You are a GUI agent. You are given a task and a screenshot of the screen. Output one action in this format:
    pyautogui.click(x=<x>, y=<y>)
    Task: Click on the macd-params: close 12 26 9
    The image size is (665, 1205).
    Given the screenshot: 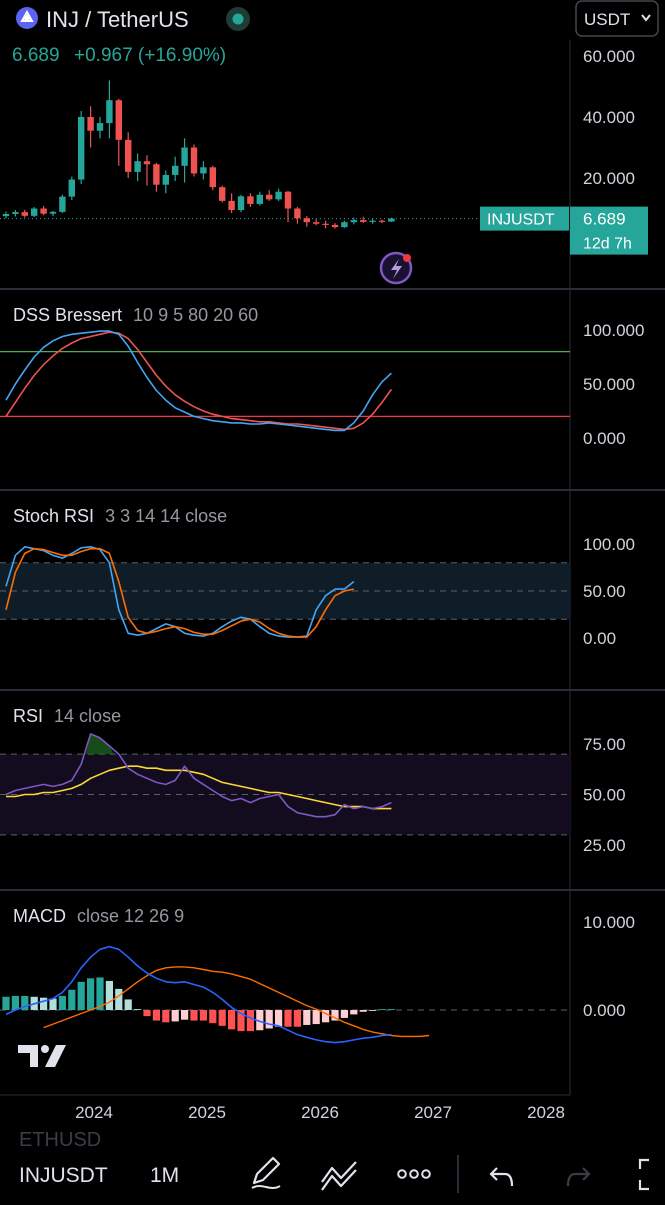 What is the action you would take?
    pyautogui.click(x=130, y=916)
    